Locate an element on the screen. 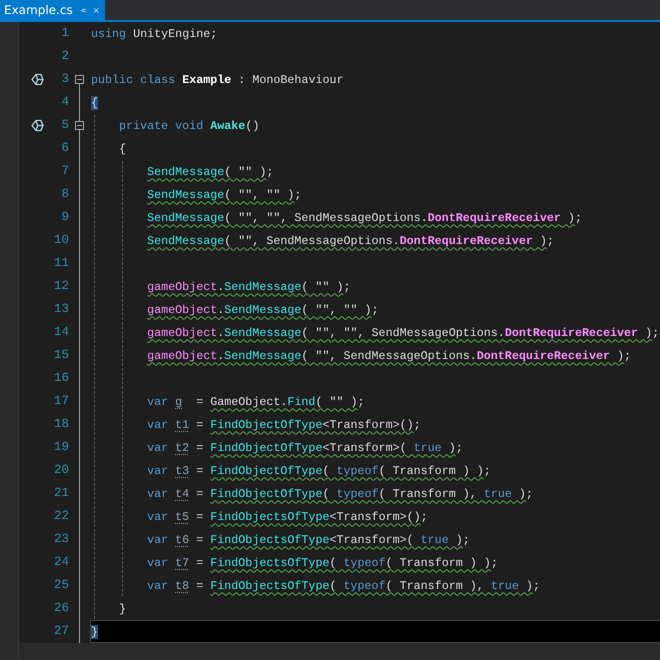  code-line: { is located at coordinates (122, 148).